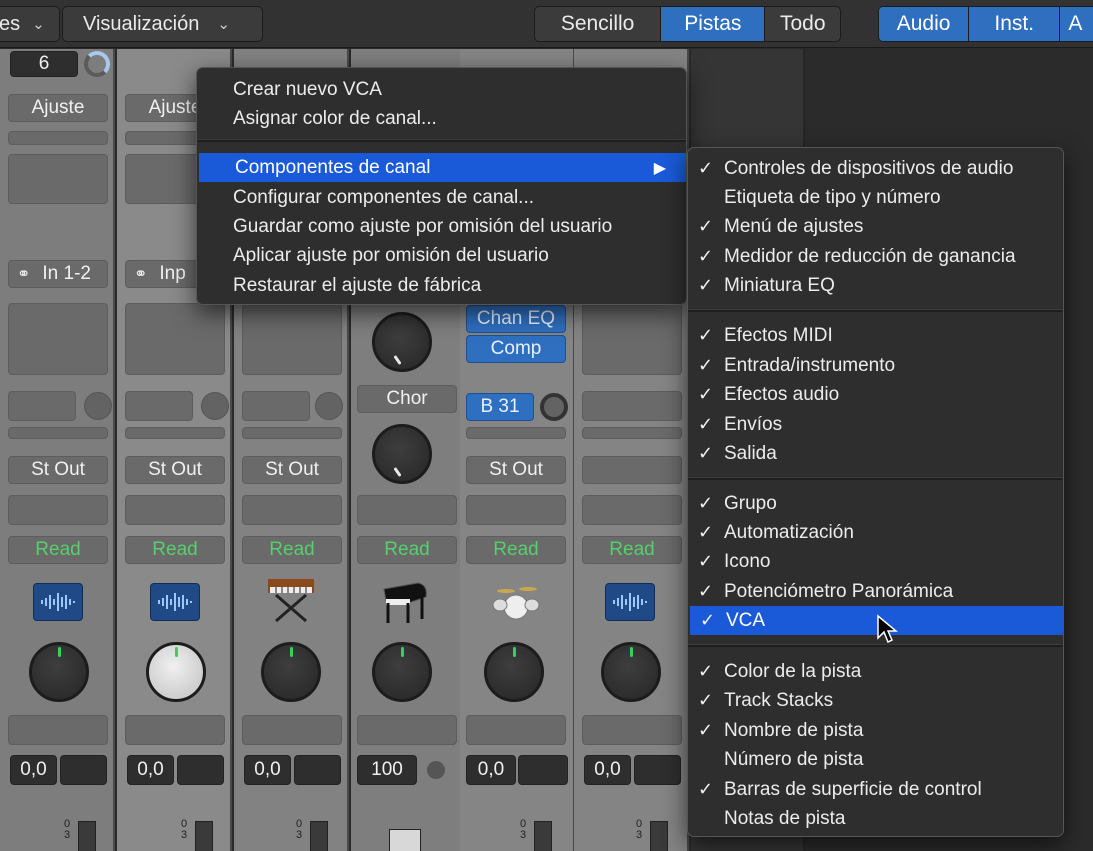 The width and height of the screenshot is (1093, 851). I want to click on tab-pistas: Pistas, so click(713, 24).